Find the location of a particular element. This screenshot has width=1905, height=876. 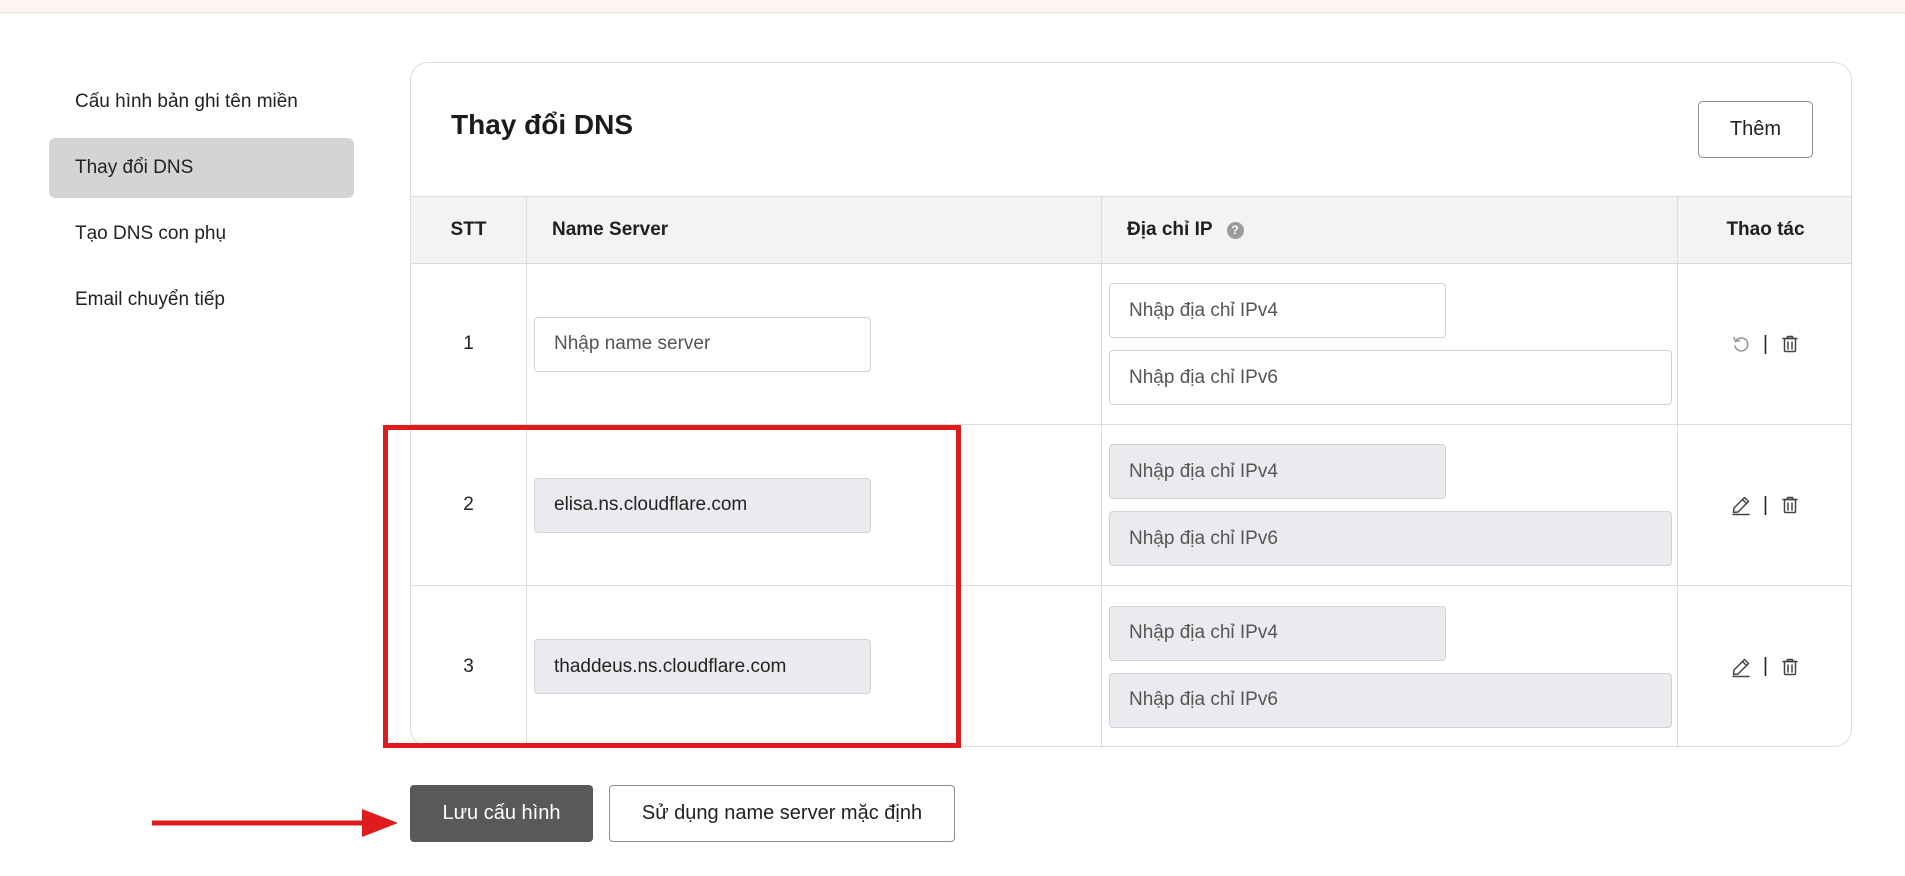

annotation-arrow-icon is located at coordinates (275, 823).